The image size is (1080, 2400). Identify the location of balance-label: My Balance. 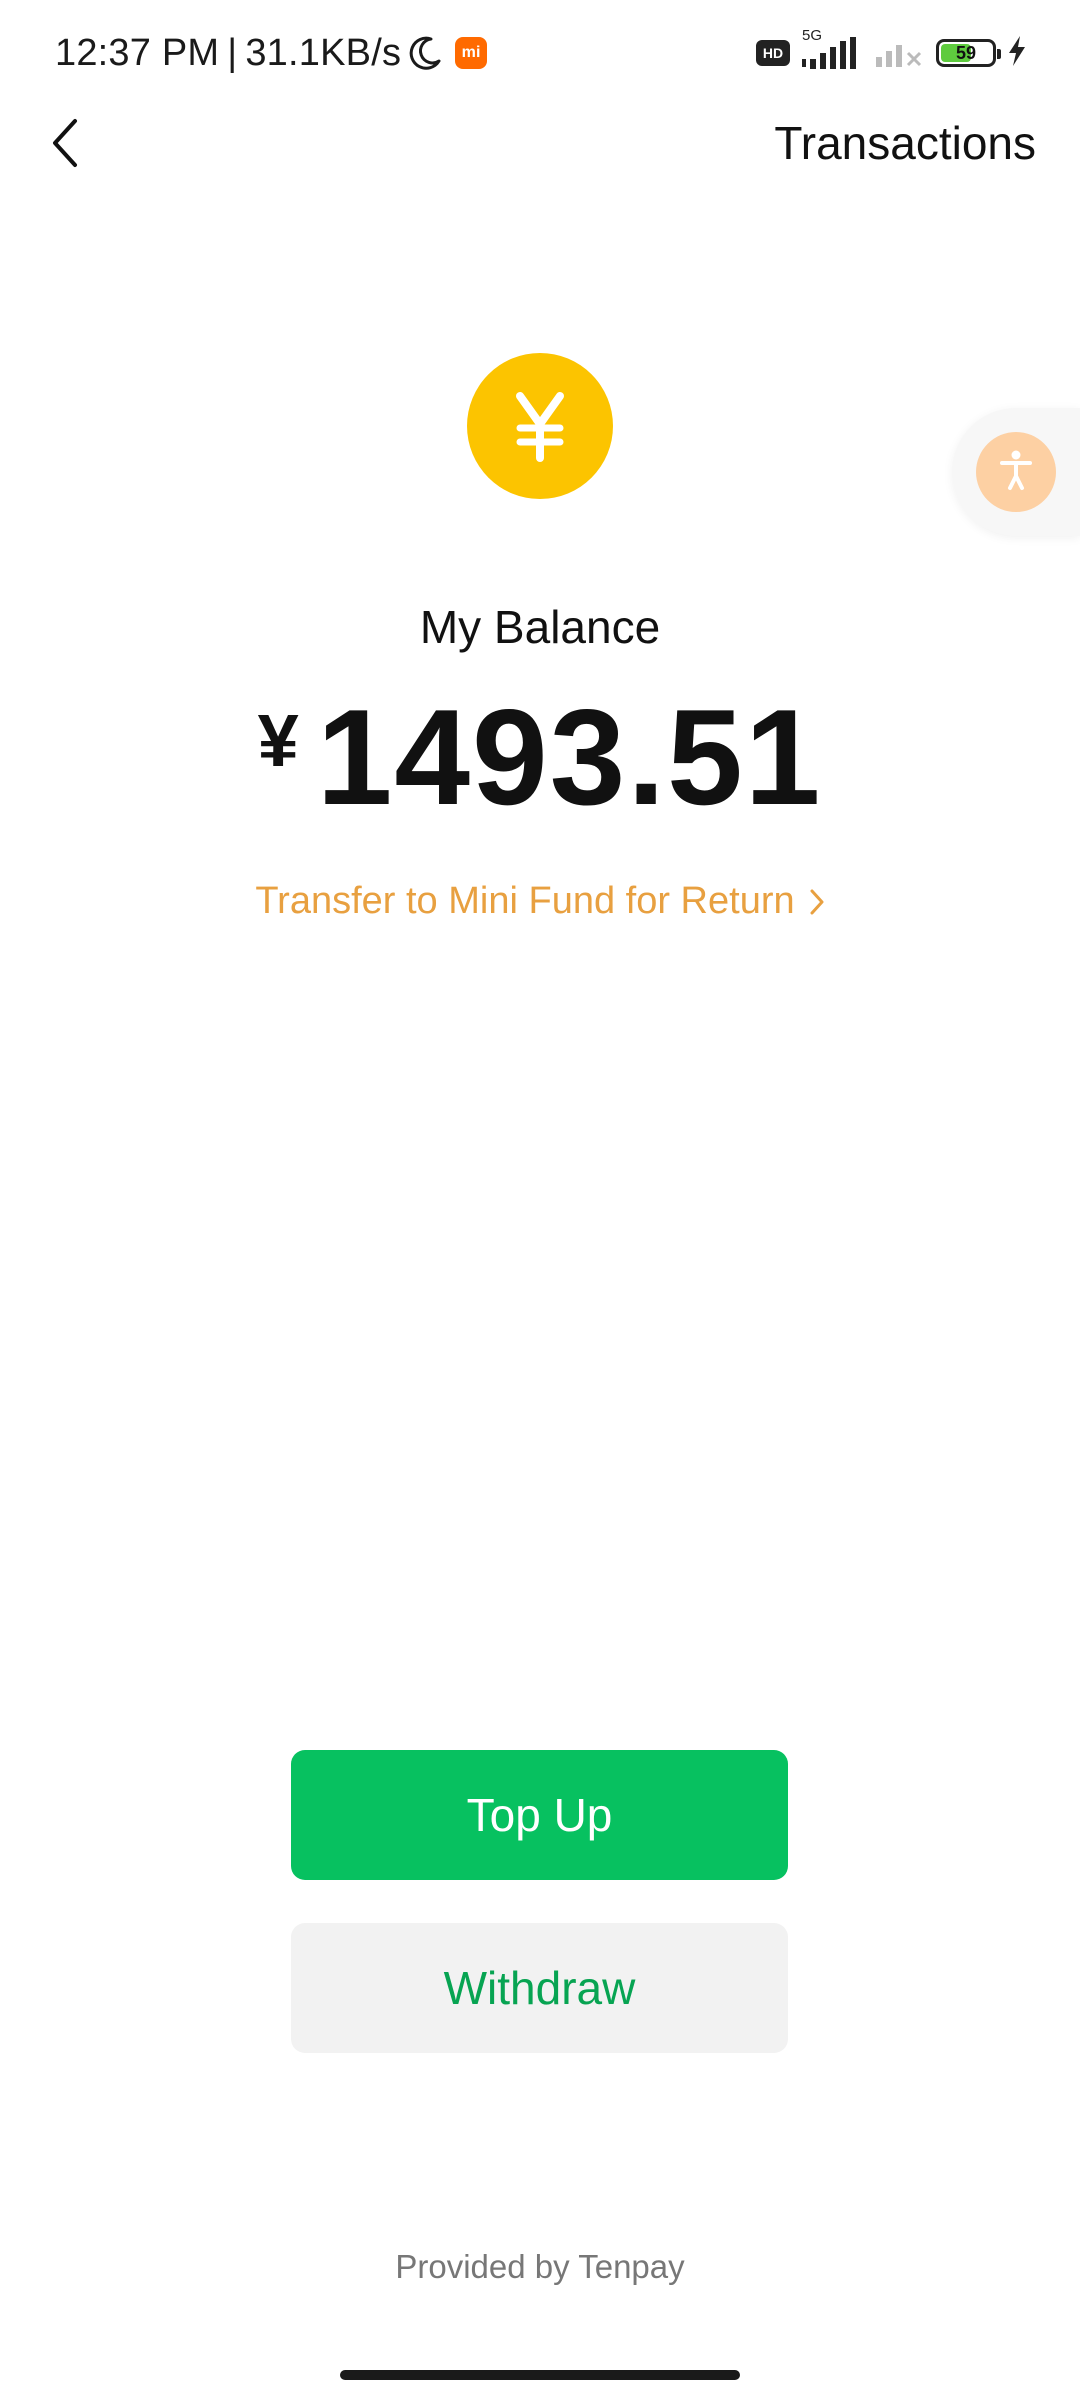
(540, 627).